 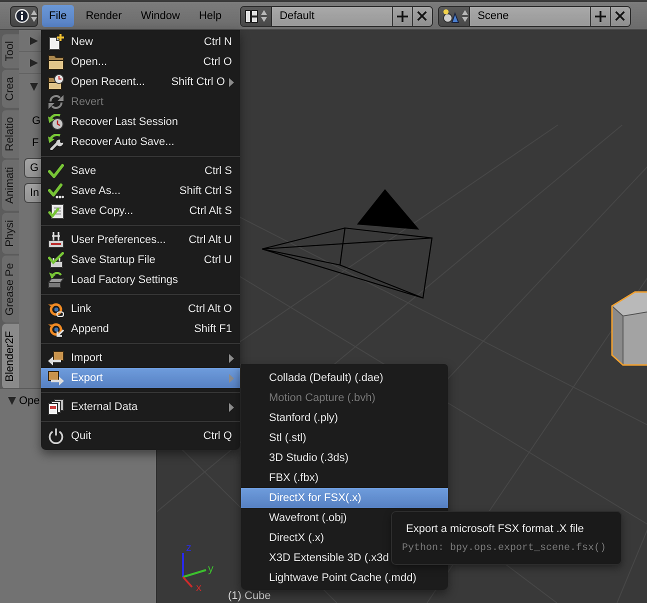 What do you see at coordinates (56, 42) in the screenshot?
I see `new-file-icon` at bounding box center [56, 42].